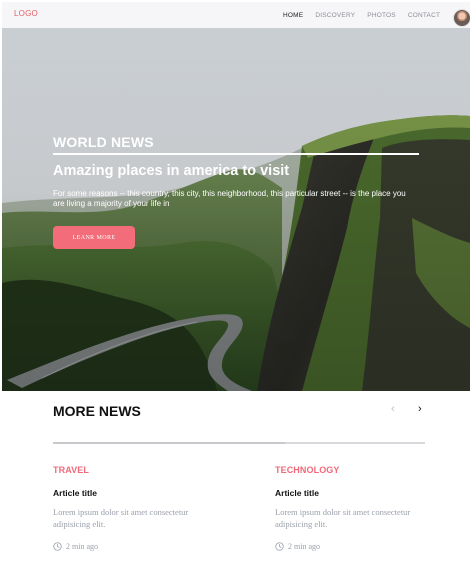 The image size is (475, 572). I want to click on section-divider, so click(239, 443).